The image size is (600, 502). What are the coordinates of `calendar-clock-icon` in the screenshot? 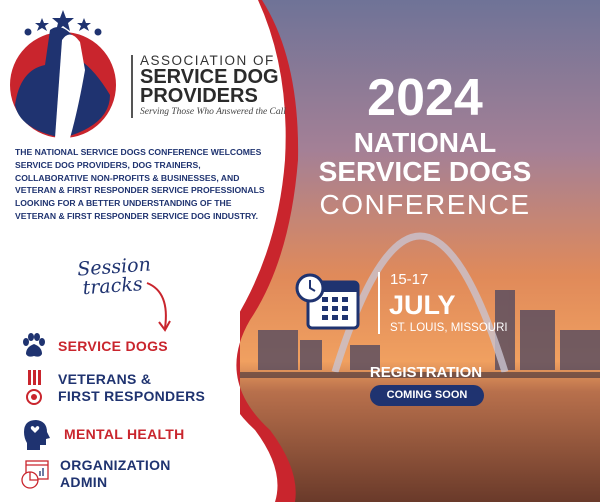 It's located at (327, 301).